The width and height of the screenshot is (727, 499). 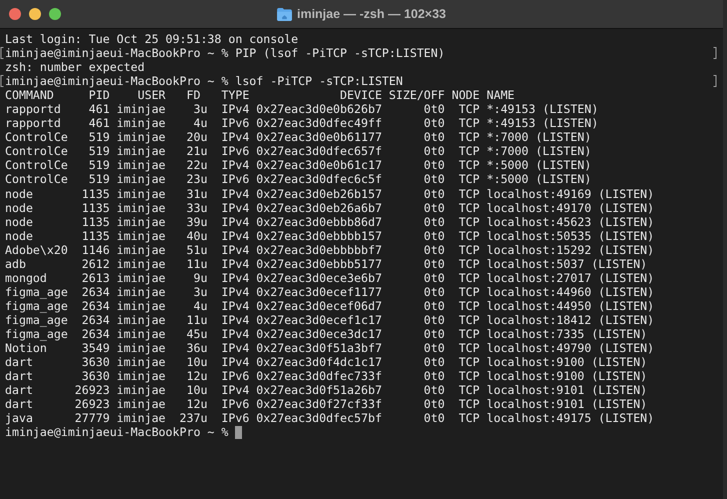 What do you see at coordinates (151, 39) in the screenshot?
I see `terminal-line: Last login: Tue Oct 25 09:51:38 on console` at bounding box center [151, 39].